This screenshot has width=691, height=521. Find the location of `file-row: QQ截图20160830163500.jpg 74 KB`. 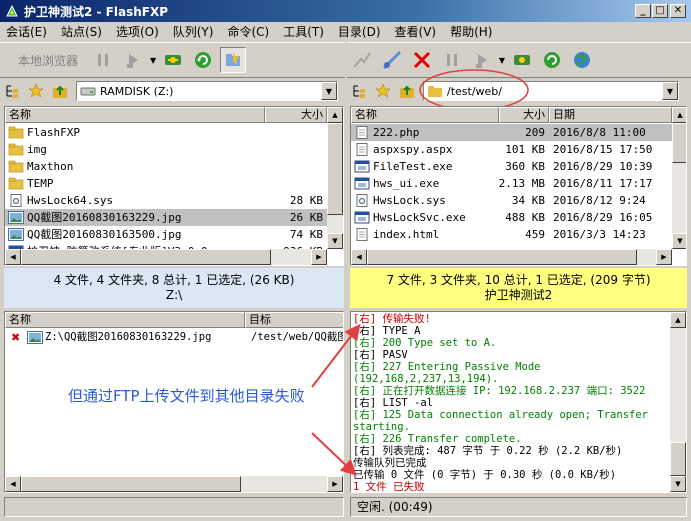

file-row: QQ截图20160830163500.jpg 74 KB is located at coordinates (174, 234).